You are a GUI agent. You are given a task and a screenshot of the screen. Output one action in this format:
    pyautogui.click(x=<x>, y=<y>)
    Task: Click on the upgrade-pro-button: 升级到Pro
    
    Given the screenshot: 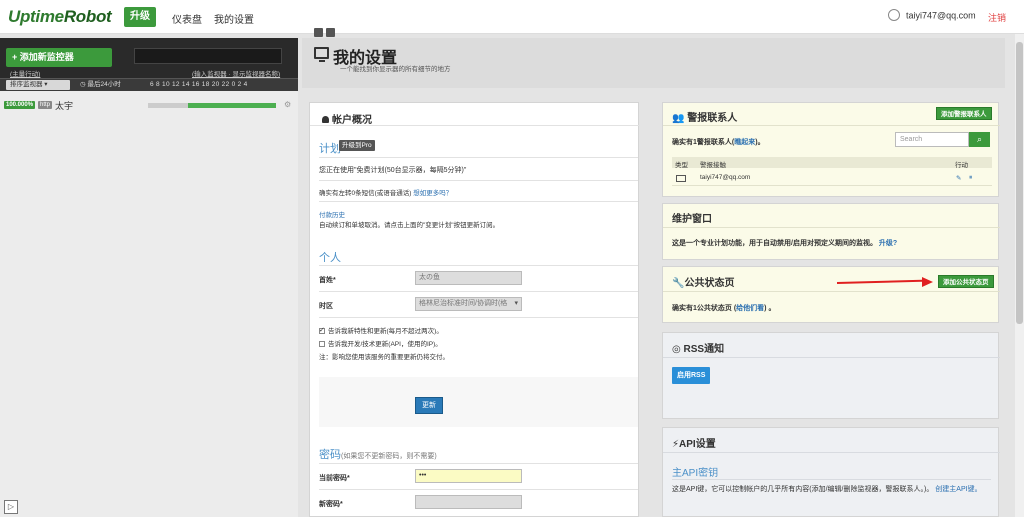 What is the action you would take?
    pyautogui.click(x=357, y=145)
    